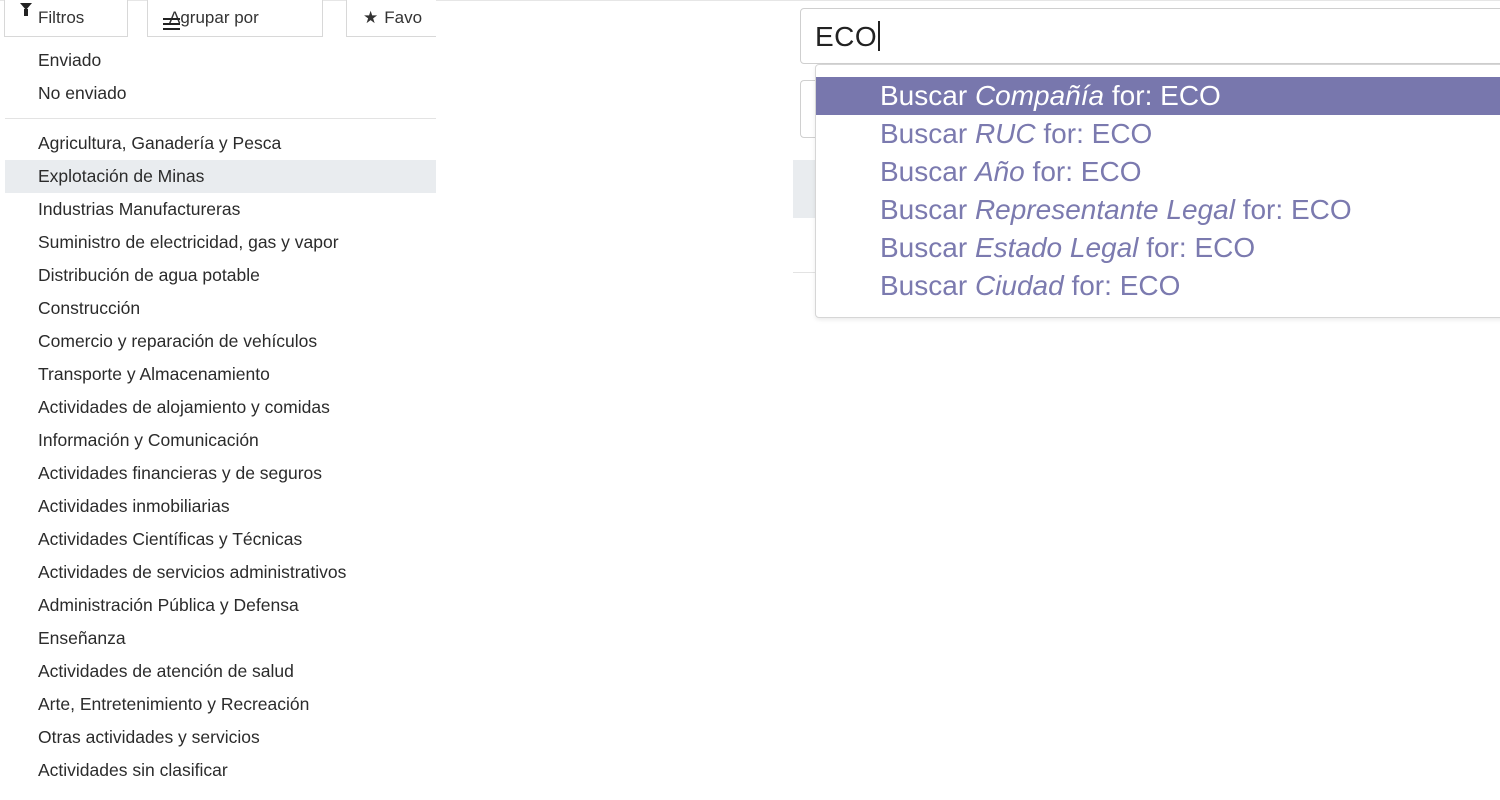  I want to click on autocomplete-item-year: Buscar Año for: ECO, so click(1158, 172).